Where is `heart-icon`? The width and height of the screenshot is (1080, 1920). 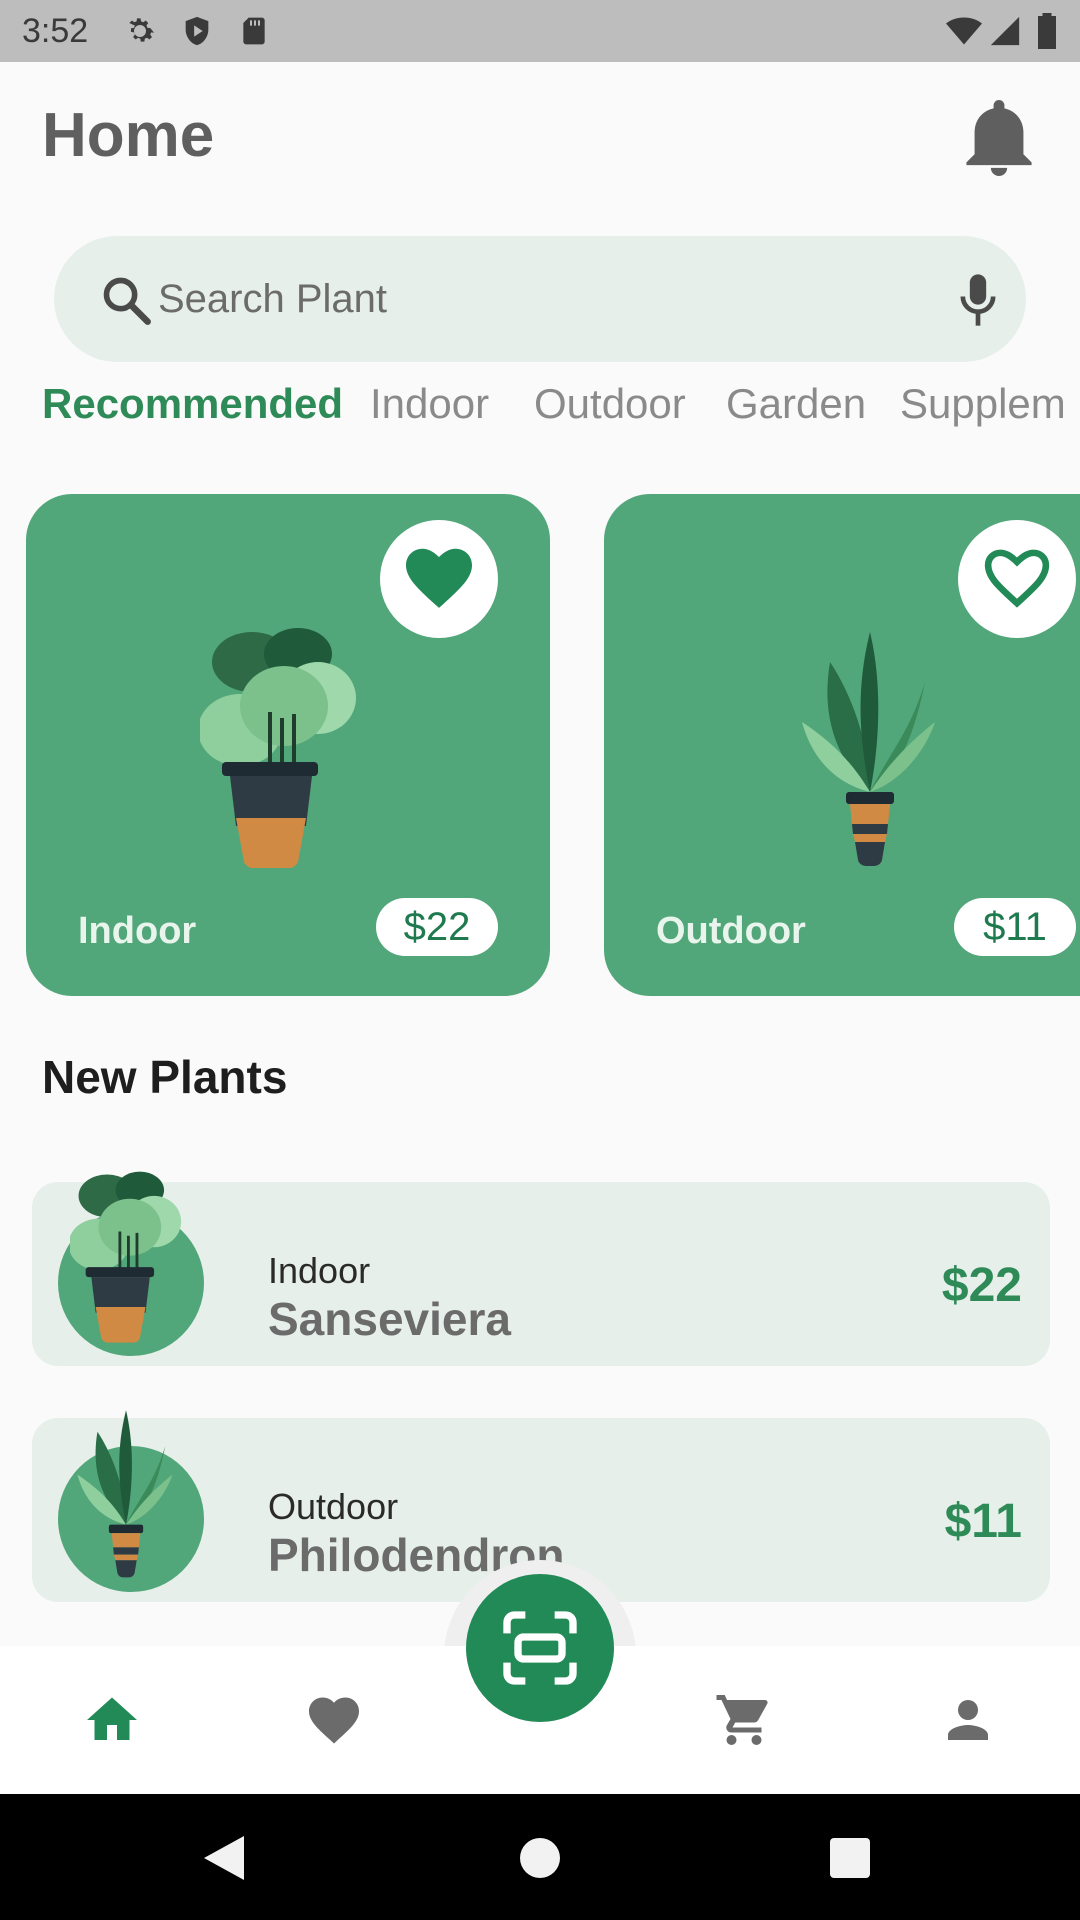
heart-icon is located at coordinates (334, 1720).